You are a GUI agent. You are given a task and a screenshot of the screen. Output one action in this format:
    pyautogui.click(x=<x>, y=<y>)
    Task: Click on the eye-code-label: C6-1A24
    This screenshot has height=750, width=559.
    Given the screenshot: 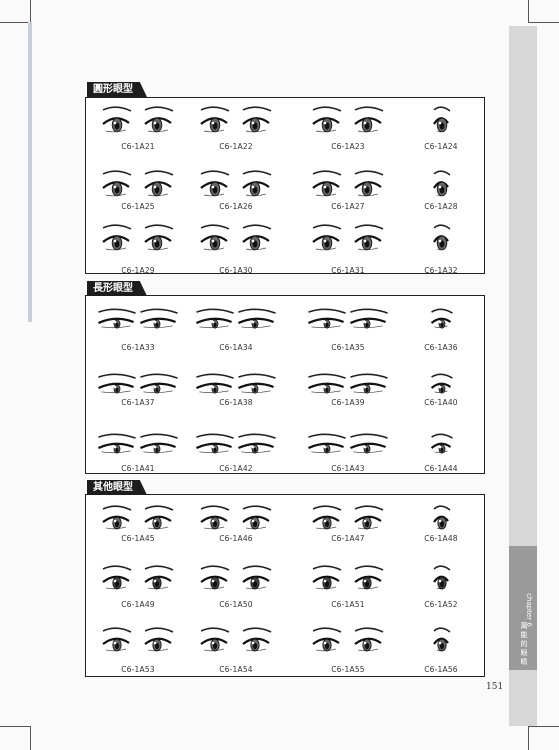 What is the action you would take?
    pyautogui.click(x=441, y=146)
    